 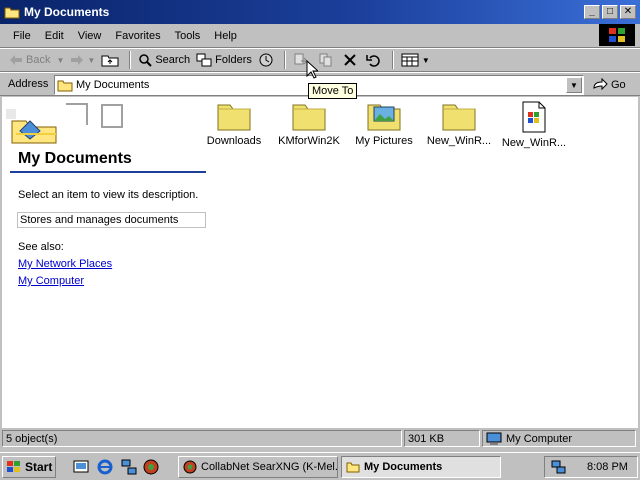 I want to click on address-value: My Documents, so click(x=113, y=85).